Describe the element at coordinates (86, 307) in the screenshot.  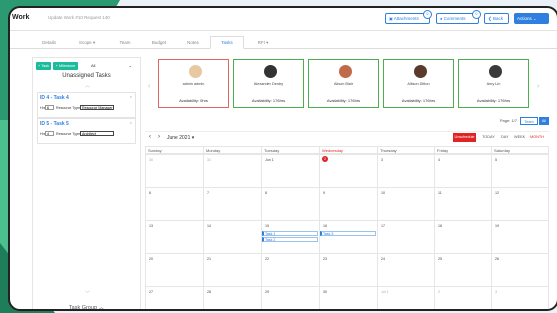
I see `task-group-toggle: Task Group ︿` at that location.